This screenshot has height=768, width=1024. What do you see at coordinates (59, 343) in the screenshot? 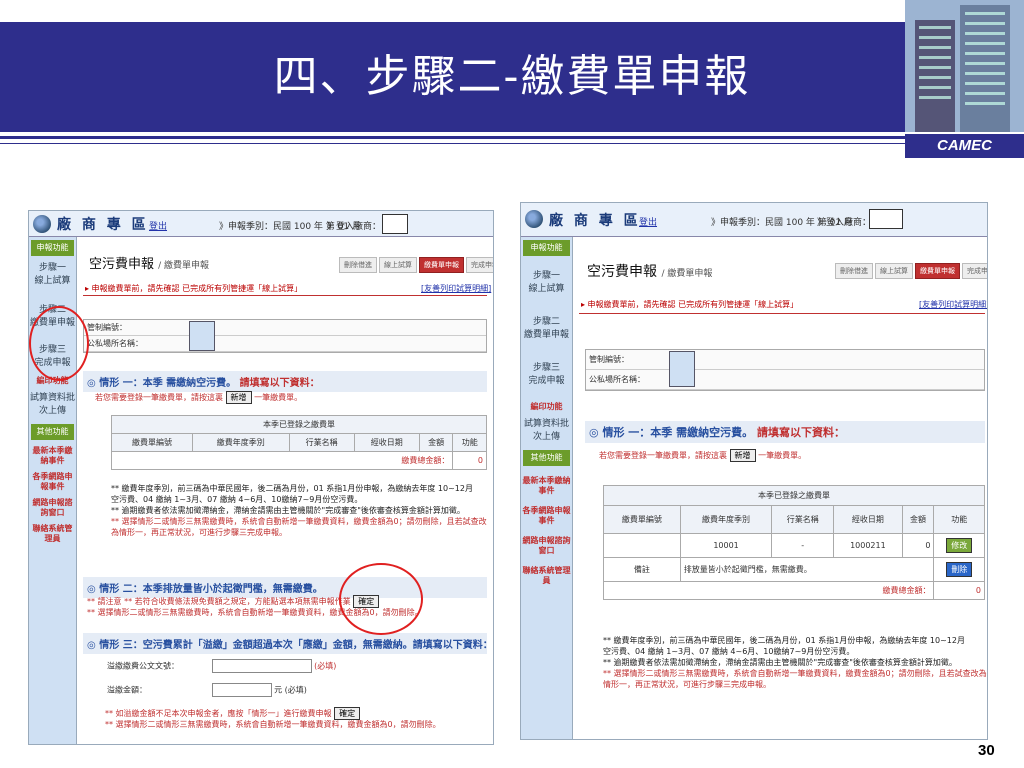
I see `highlight-circle-step2` at bounding box center [59, 343].